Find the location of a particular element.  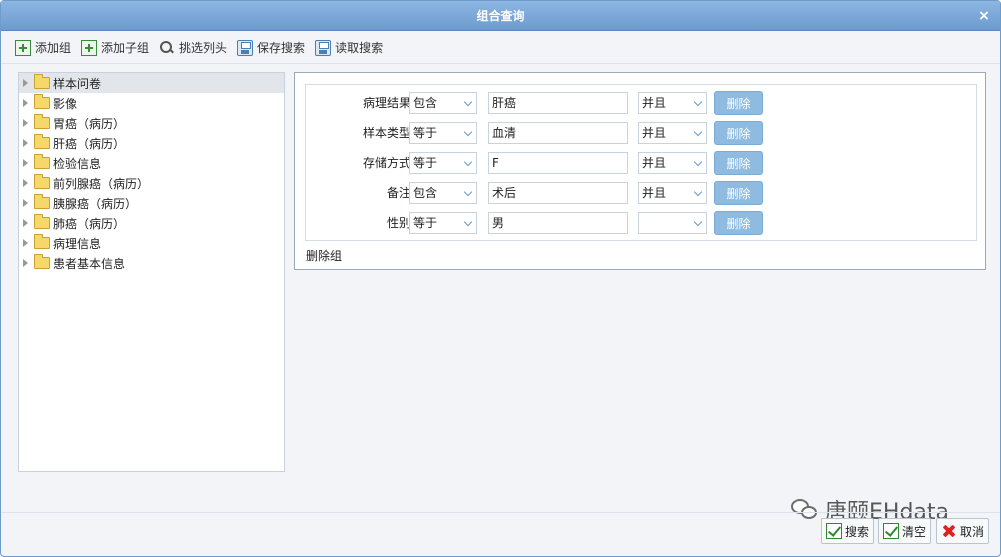

save-search-button: 保存搜索 is located at coordinates (271, 48).